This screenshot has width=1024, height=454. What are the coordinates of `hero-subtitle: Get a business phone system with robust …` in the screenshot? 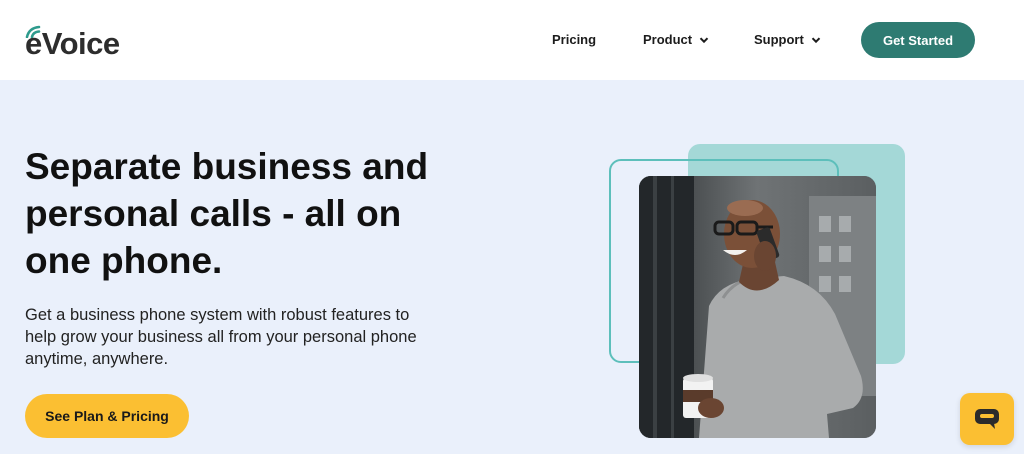 It's located at (221, 337).